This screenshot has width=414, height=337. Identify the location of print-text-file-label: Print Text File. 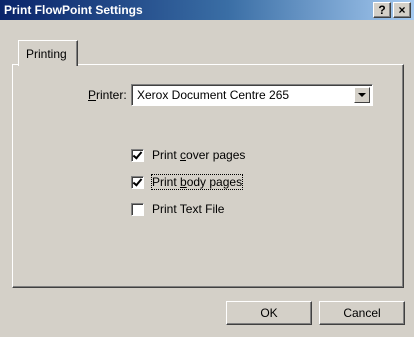
(188, 209).